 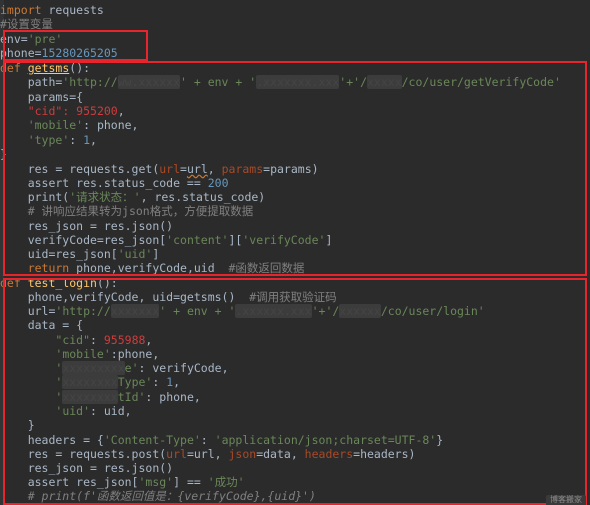 I want to click on code-line-25: "cid": 955988,, so click(x=76, y=340).